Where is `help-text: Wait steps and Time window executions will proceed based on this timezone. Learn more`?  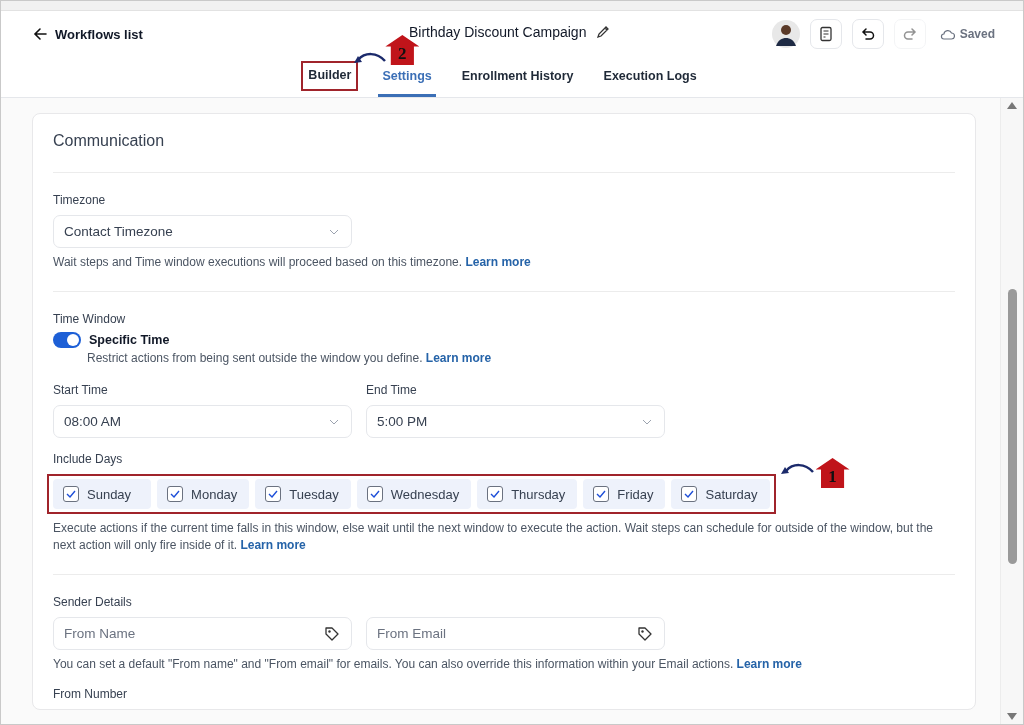
help-text: Wait steps and Time window executions will proceed based on this timezone. Learn more is located at coordinates (292, 262).